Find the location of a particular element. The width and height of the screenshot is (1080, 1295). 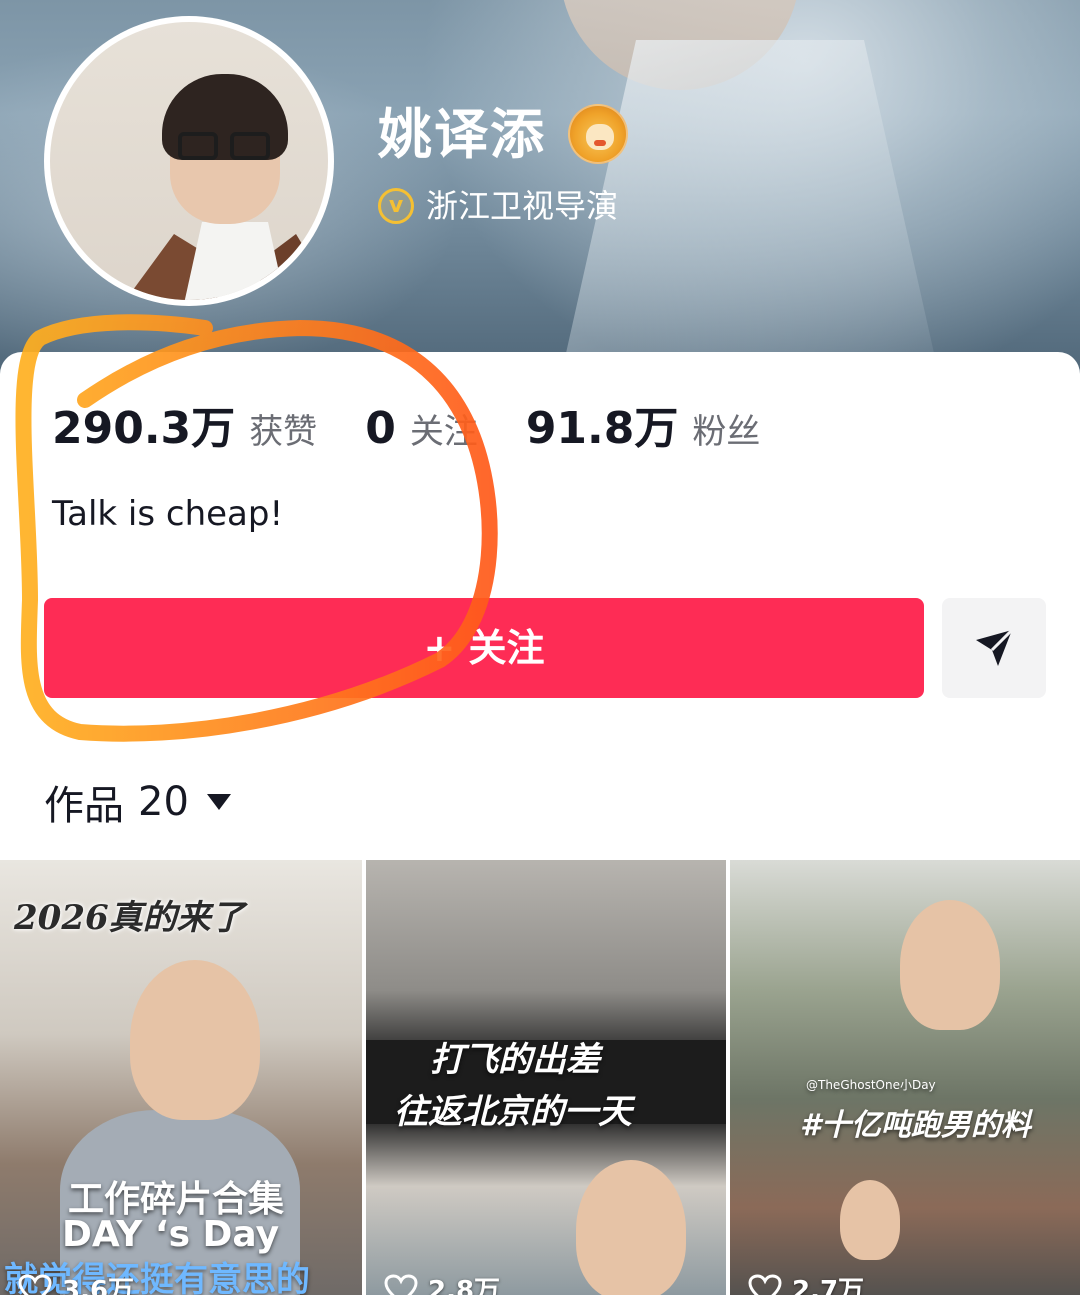

video-caption: DAY ‘s Day is located at coordinates (171, 1234).